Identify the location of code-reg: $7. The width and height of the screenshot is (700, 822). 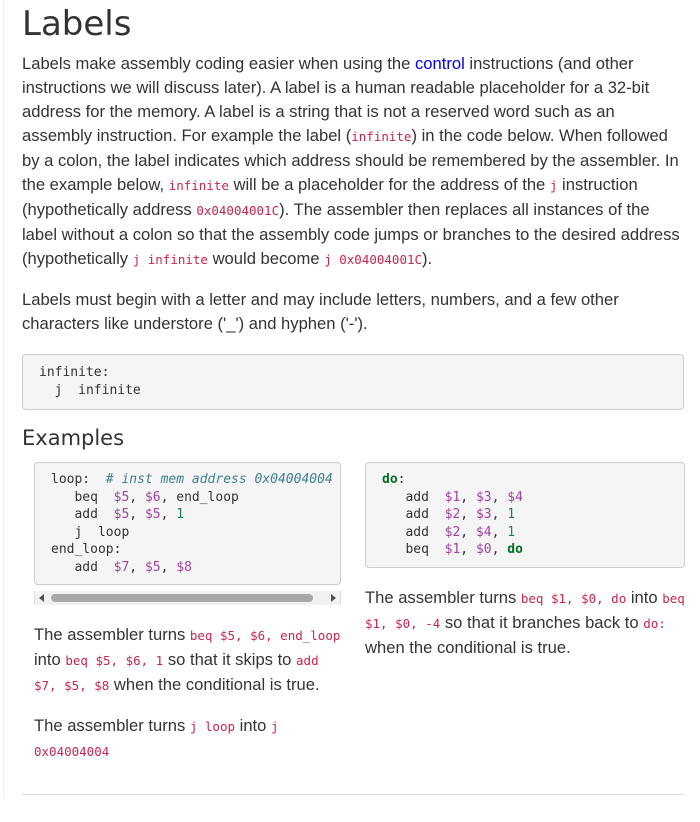
(121, 567).